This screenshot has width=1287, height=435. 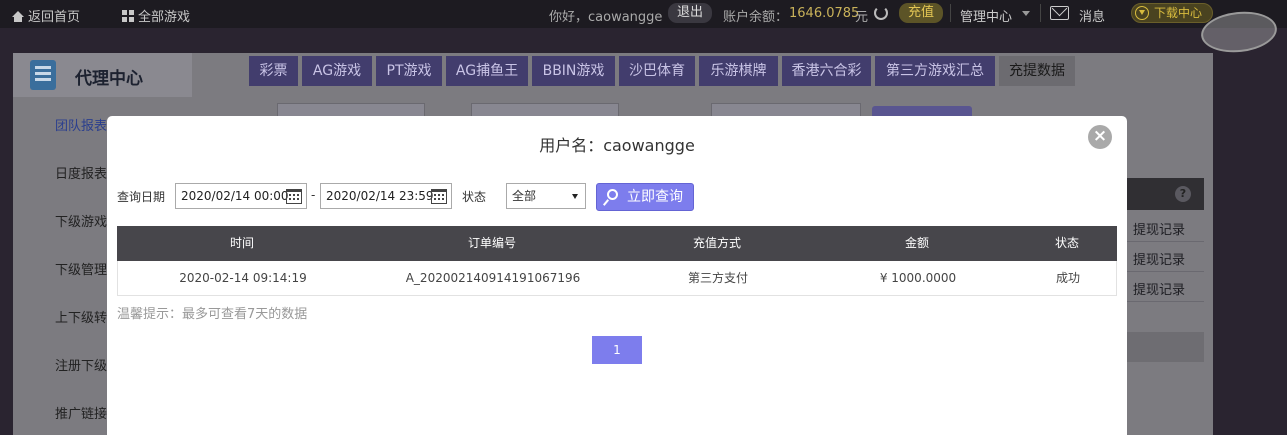 What do you see at coordinates (474, 197) in the screenshot?
I see `status-label: 状态` at bounding box center [474, 197].